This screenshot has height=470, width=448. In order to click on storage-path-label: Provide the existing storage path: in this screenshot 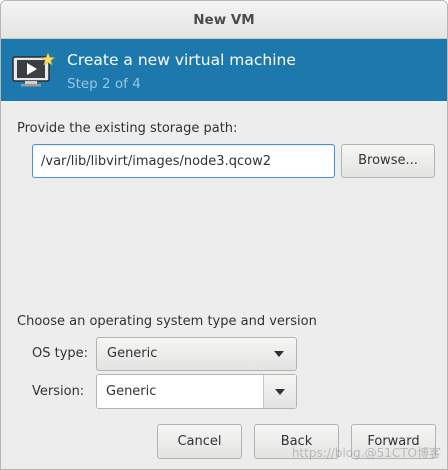, I will do `click(127, 128)`.